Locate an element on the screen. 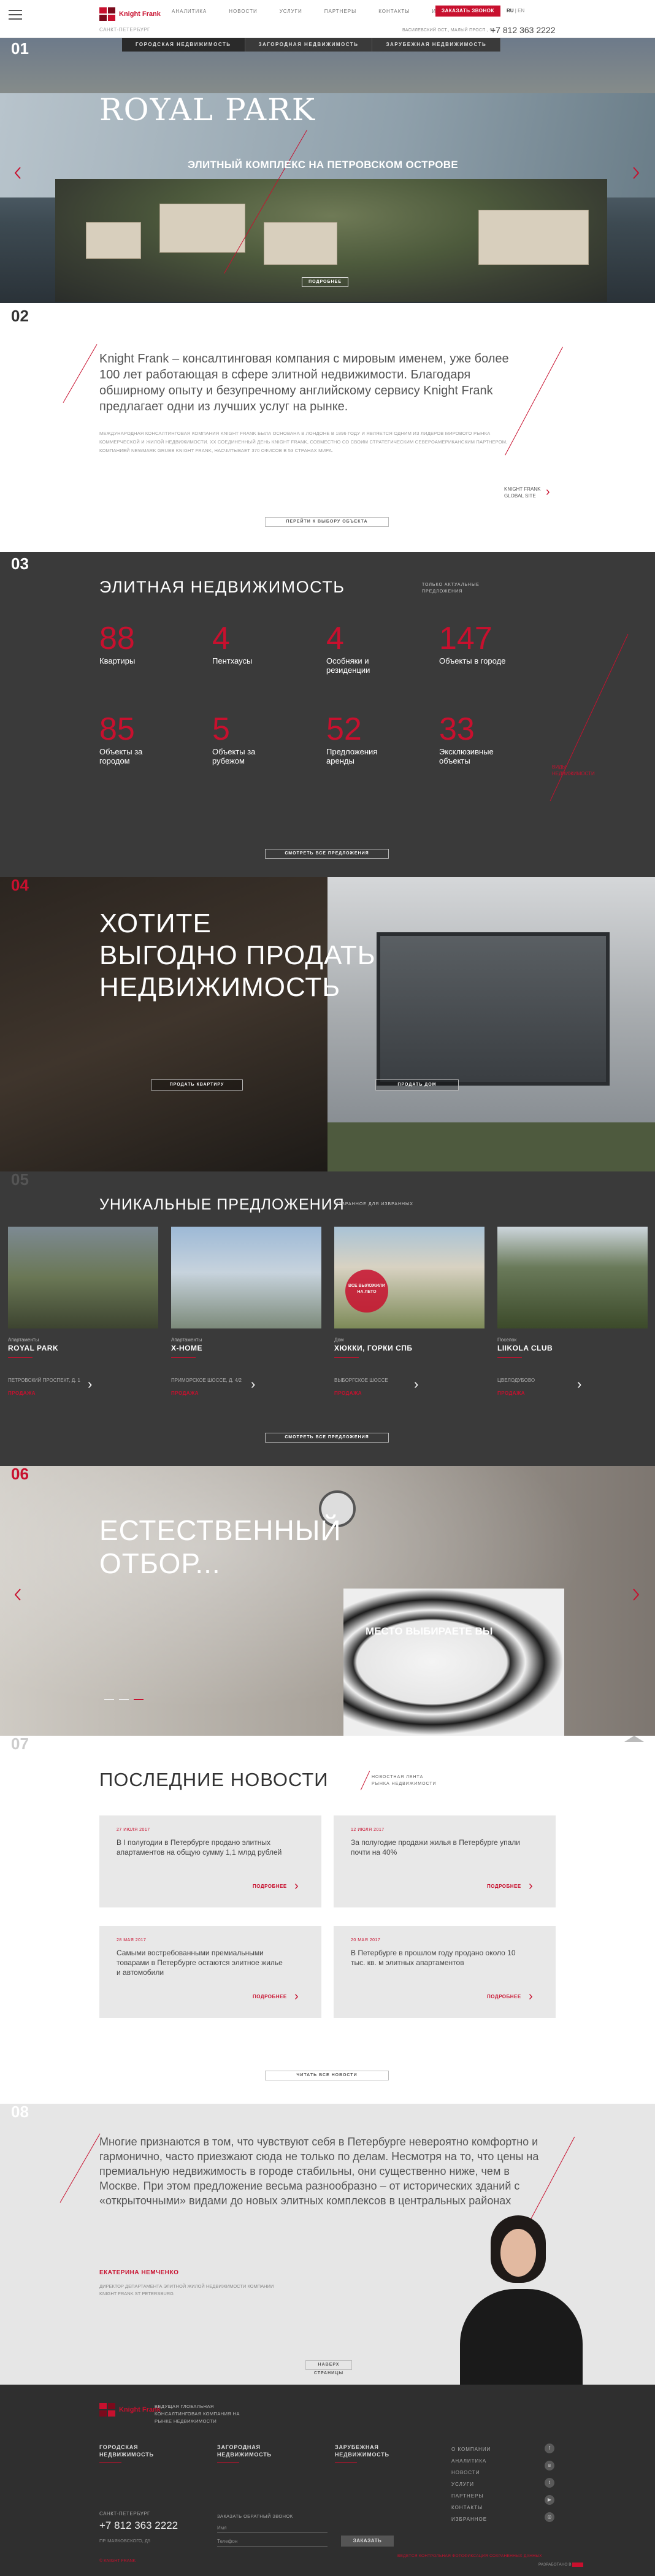 Image resolution: width=655 pixels, height=2576 pixels. vk-icon: в is located at coordinates (549, 2466).